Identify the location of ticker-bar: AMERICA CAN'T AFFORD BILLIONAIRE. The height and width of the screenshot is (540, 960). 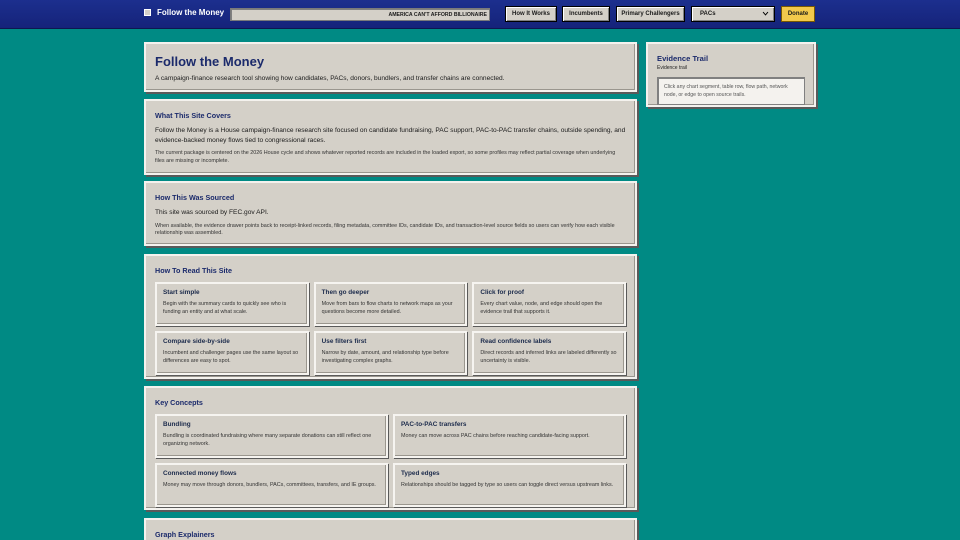
(360, 14).